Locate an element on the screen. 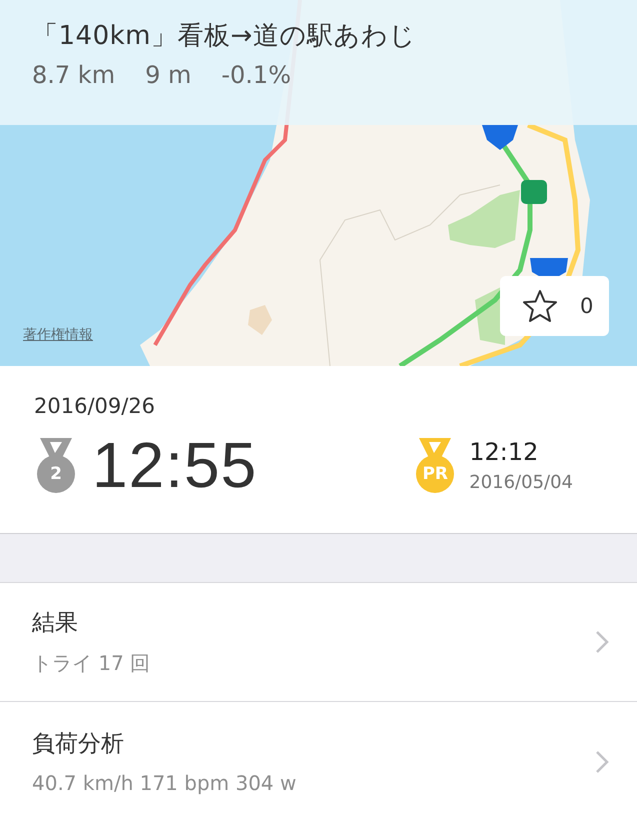 This screenshot has width=637, height=820. distance-stat: 8.7 km is located at coordinates (74, 75).